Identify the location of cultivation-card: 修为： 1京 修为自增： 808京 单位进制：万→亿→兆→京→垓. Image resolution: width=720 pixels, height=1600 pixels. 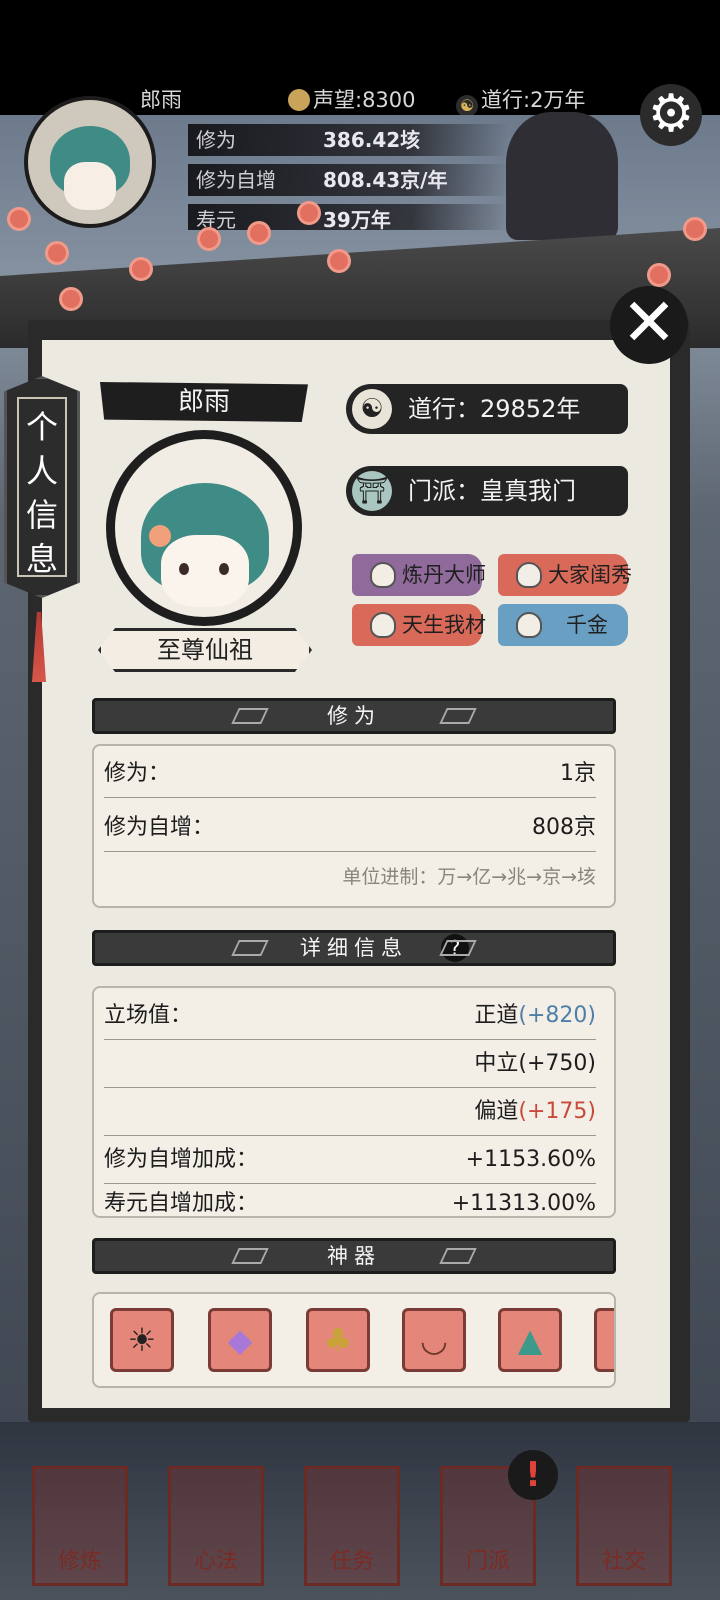
(354, 826).